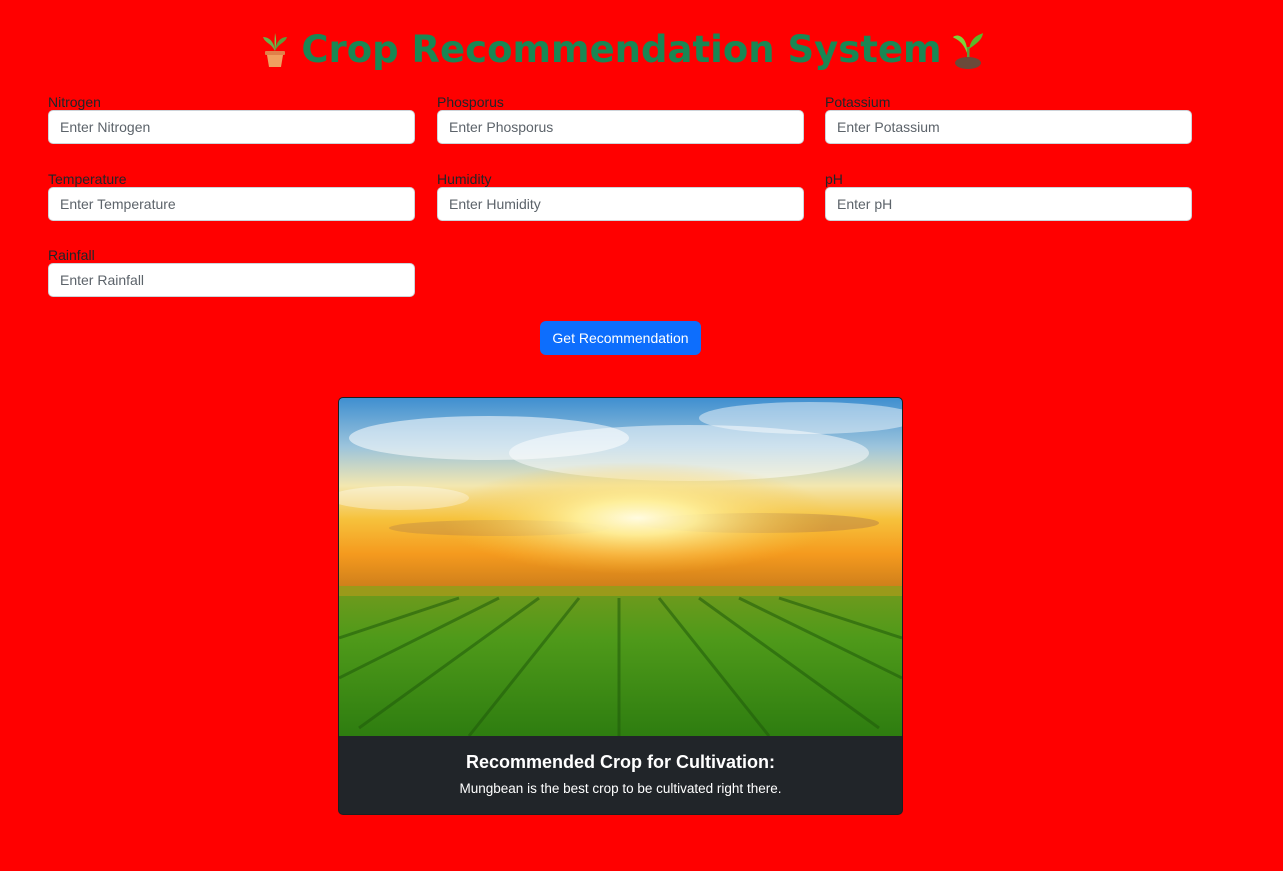  Describe the element at coordinates (834, 179) in the screenshot. I see `ph-label: pH` at that location.